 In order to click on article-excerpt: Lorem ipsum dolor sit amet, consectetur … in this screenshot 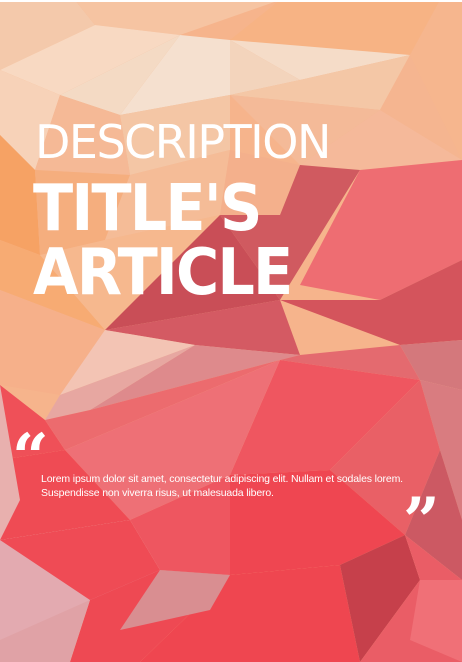, I will do `click(222, 486)`.